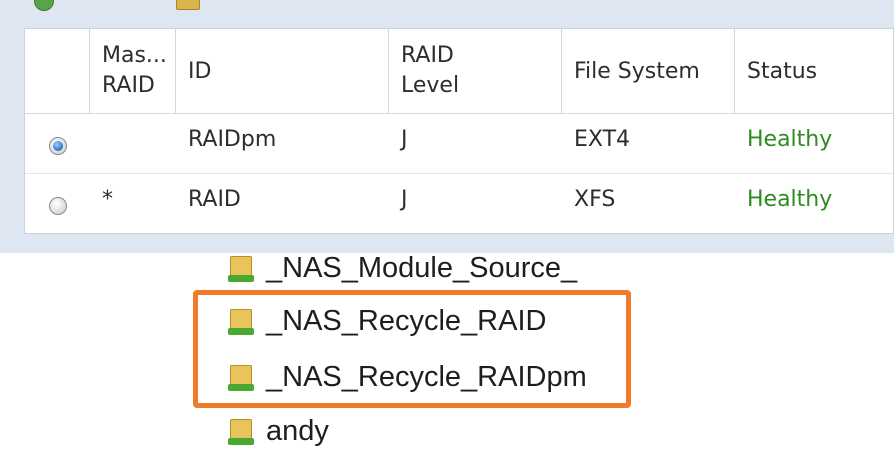 The width and height of the screenshot is (894, 451). What do you see at coordinates (133, 71) in the screenshot?
I see `column-header-master-raid: Mas... RAID` at bounding box center [133, 71].